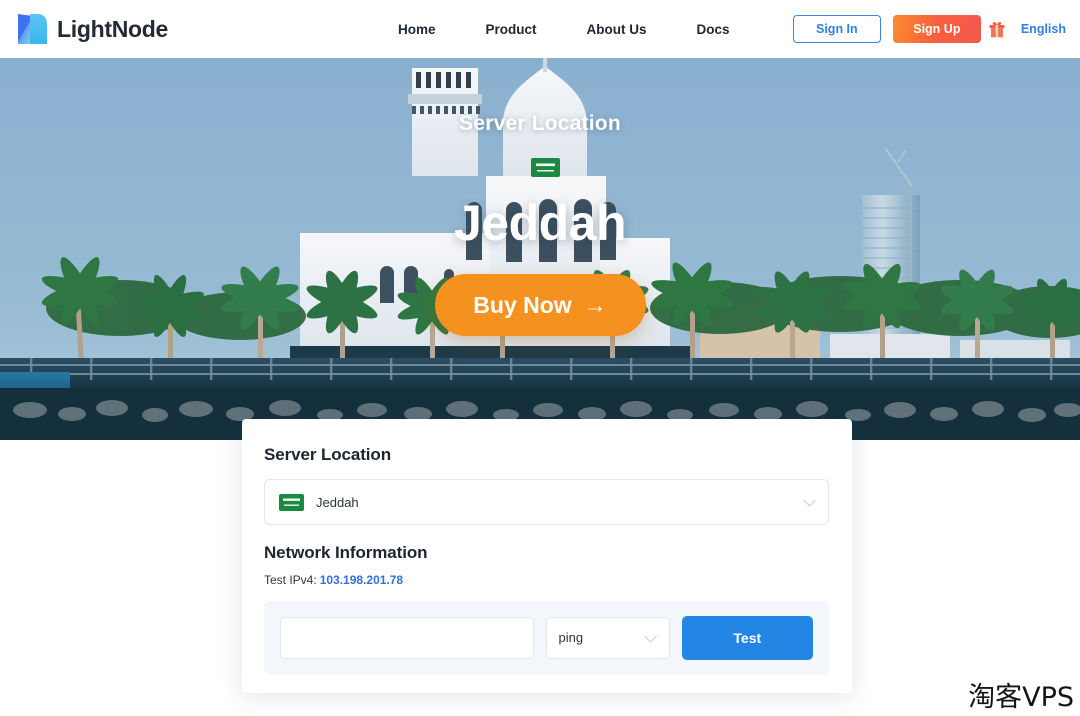 This screenshot has width=1080, height=716. Describe the element at coordinates (522, 304) in the screenshot. I see `buy-now-label: Buy Now` at that location.